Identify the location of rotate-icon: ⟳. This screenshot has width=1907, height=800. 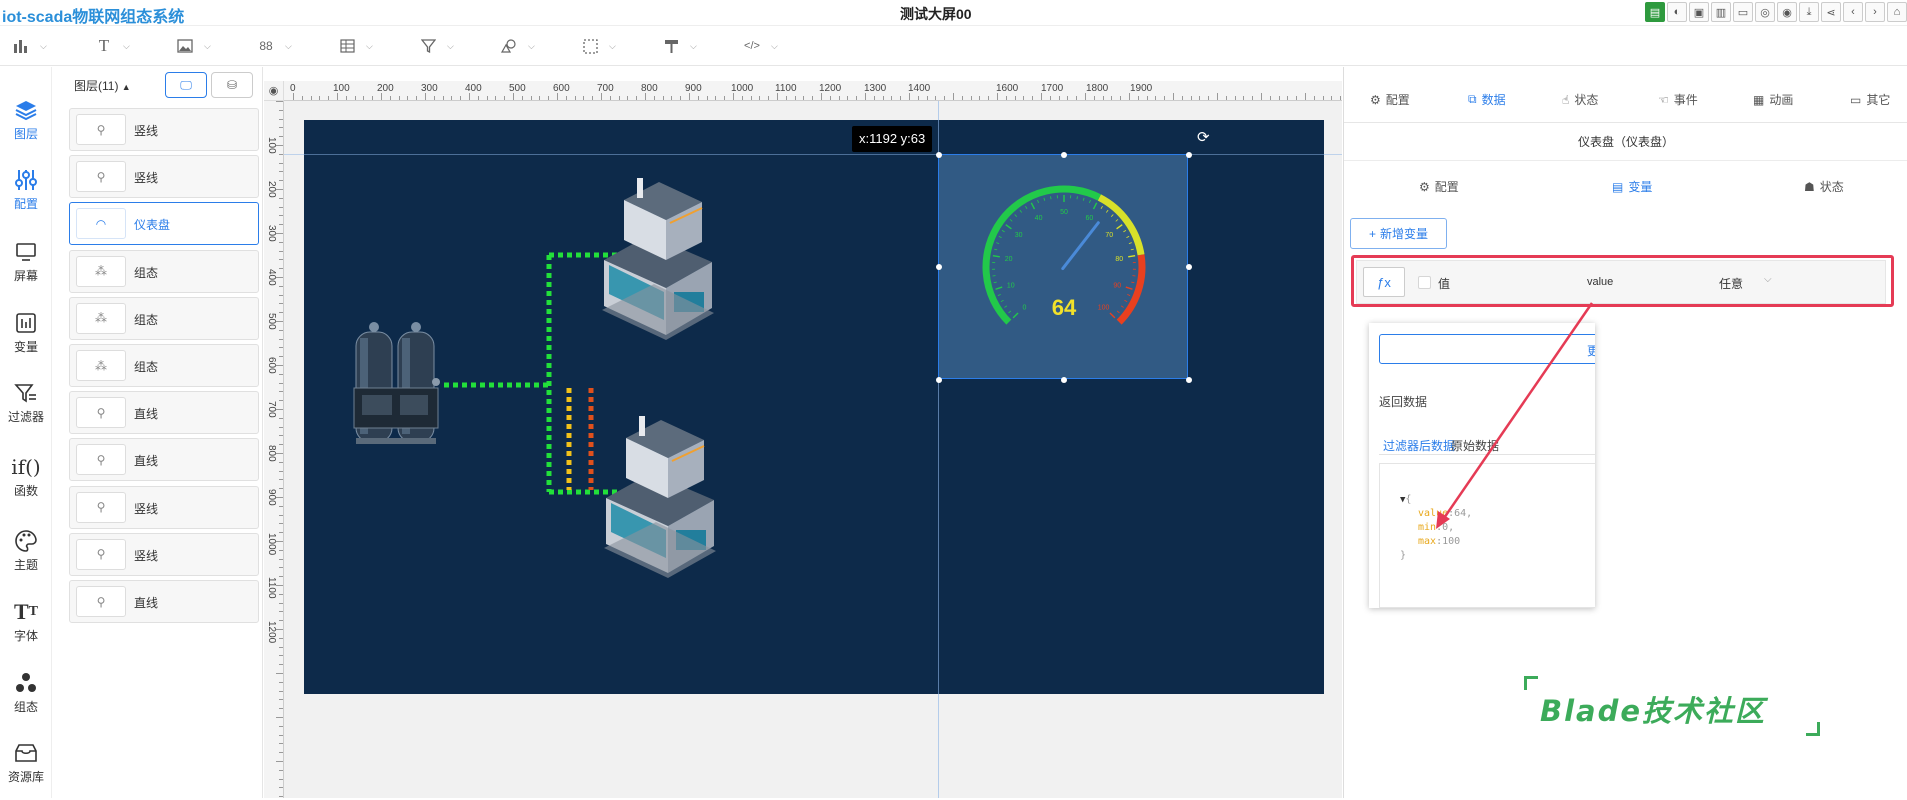
(1205, 138).